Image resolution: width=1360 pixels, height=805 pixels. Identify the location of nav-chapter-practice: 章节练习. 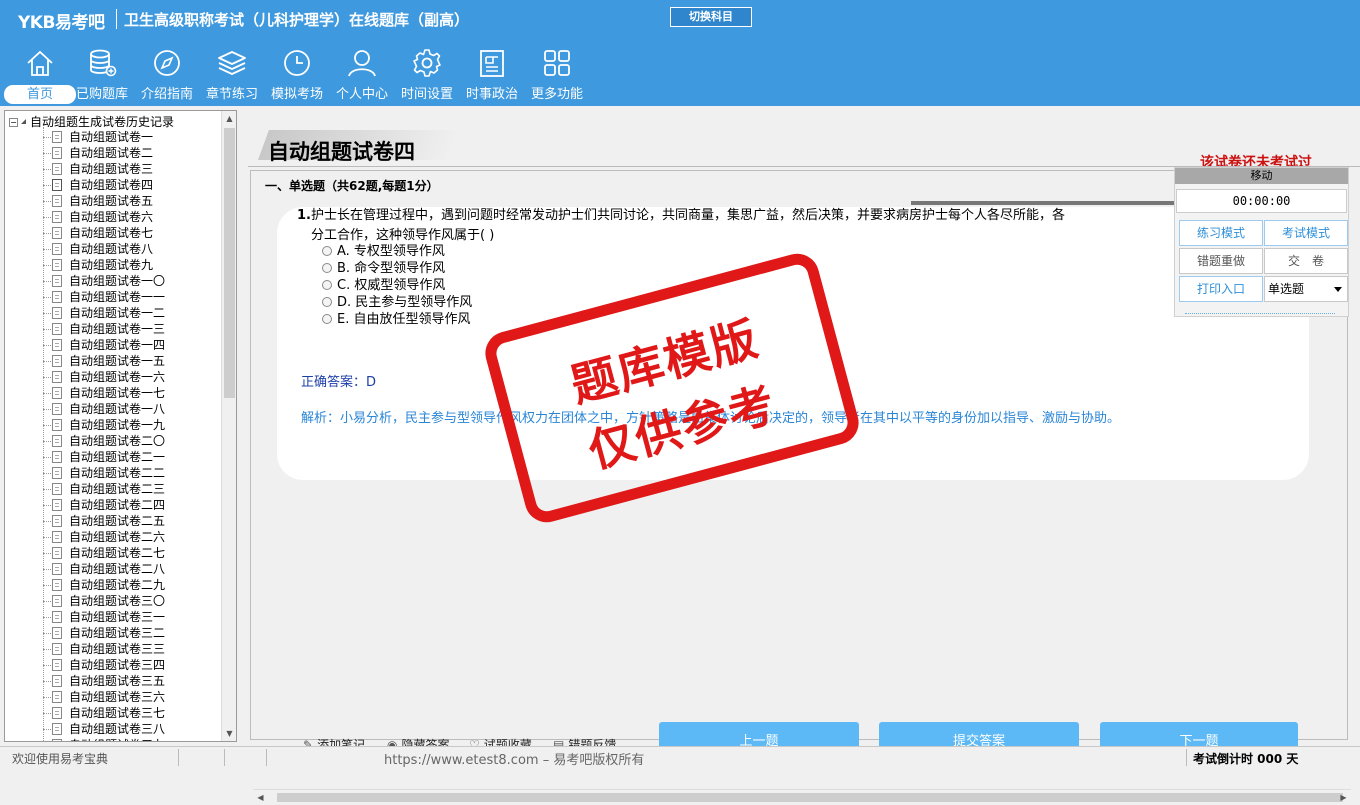
(232, 75).